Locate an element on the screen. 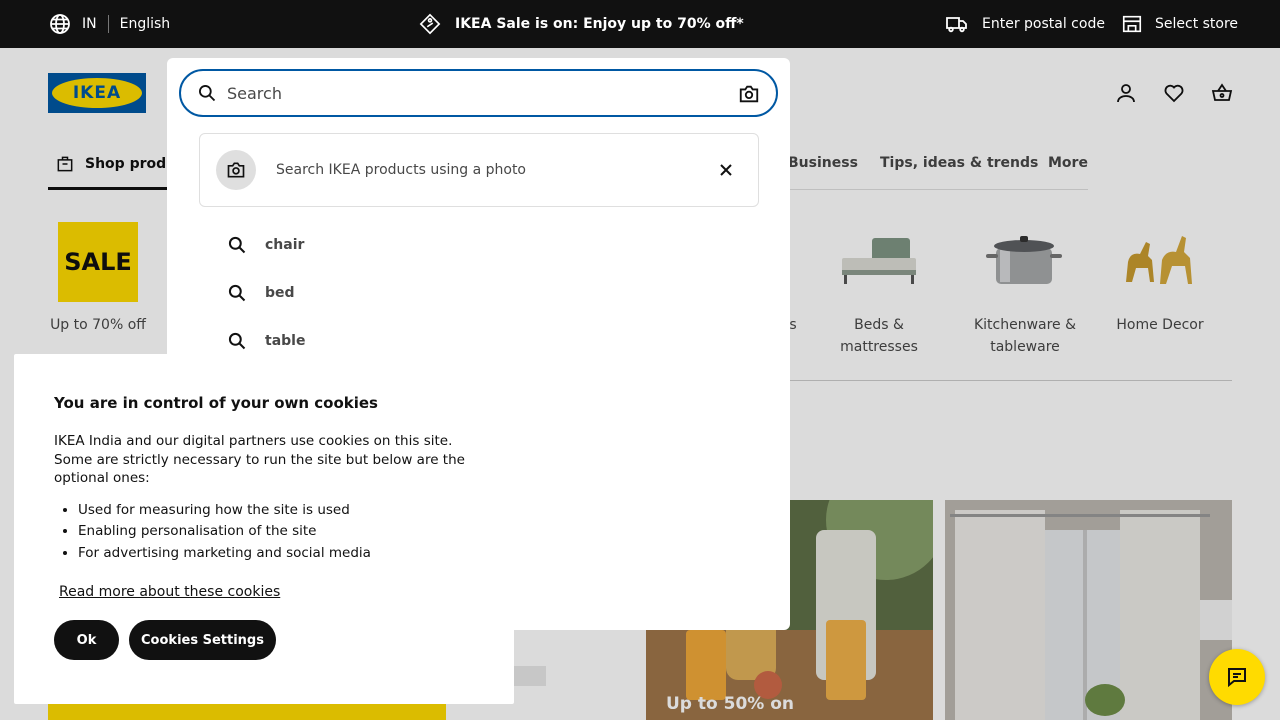 The width and height of the screenshot is (1280, 720). select-store-button: Select store is located at coordinates (1179, 24).